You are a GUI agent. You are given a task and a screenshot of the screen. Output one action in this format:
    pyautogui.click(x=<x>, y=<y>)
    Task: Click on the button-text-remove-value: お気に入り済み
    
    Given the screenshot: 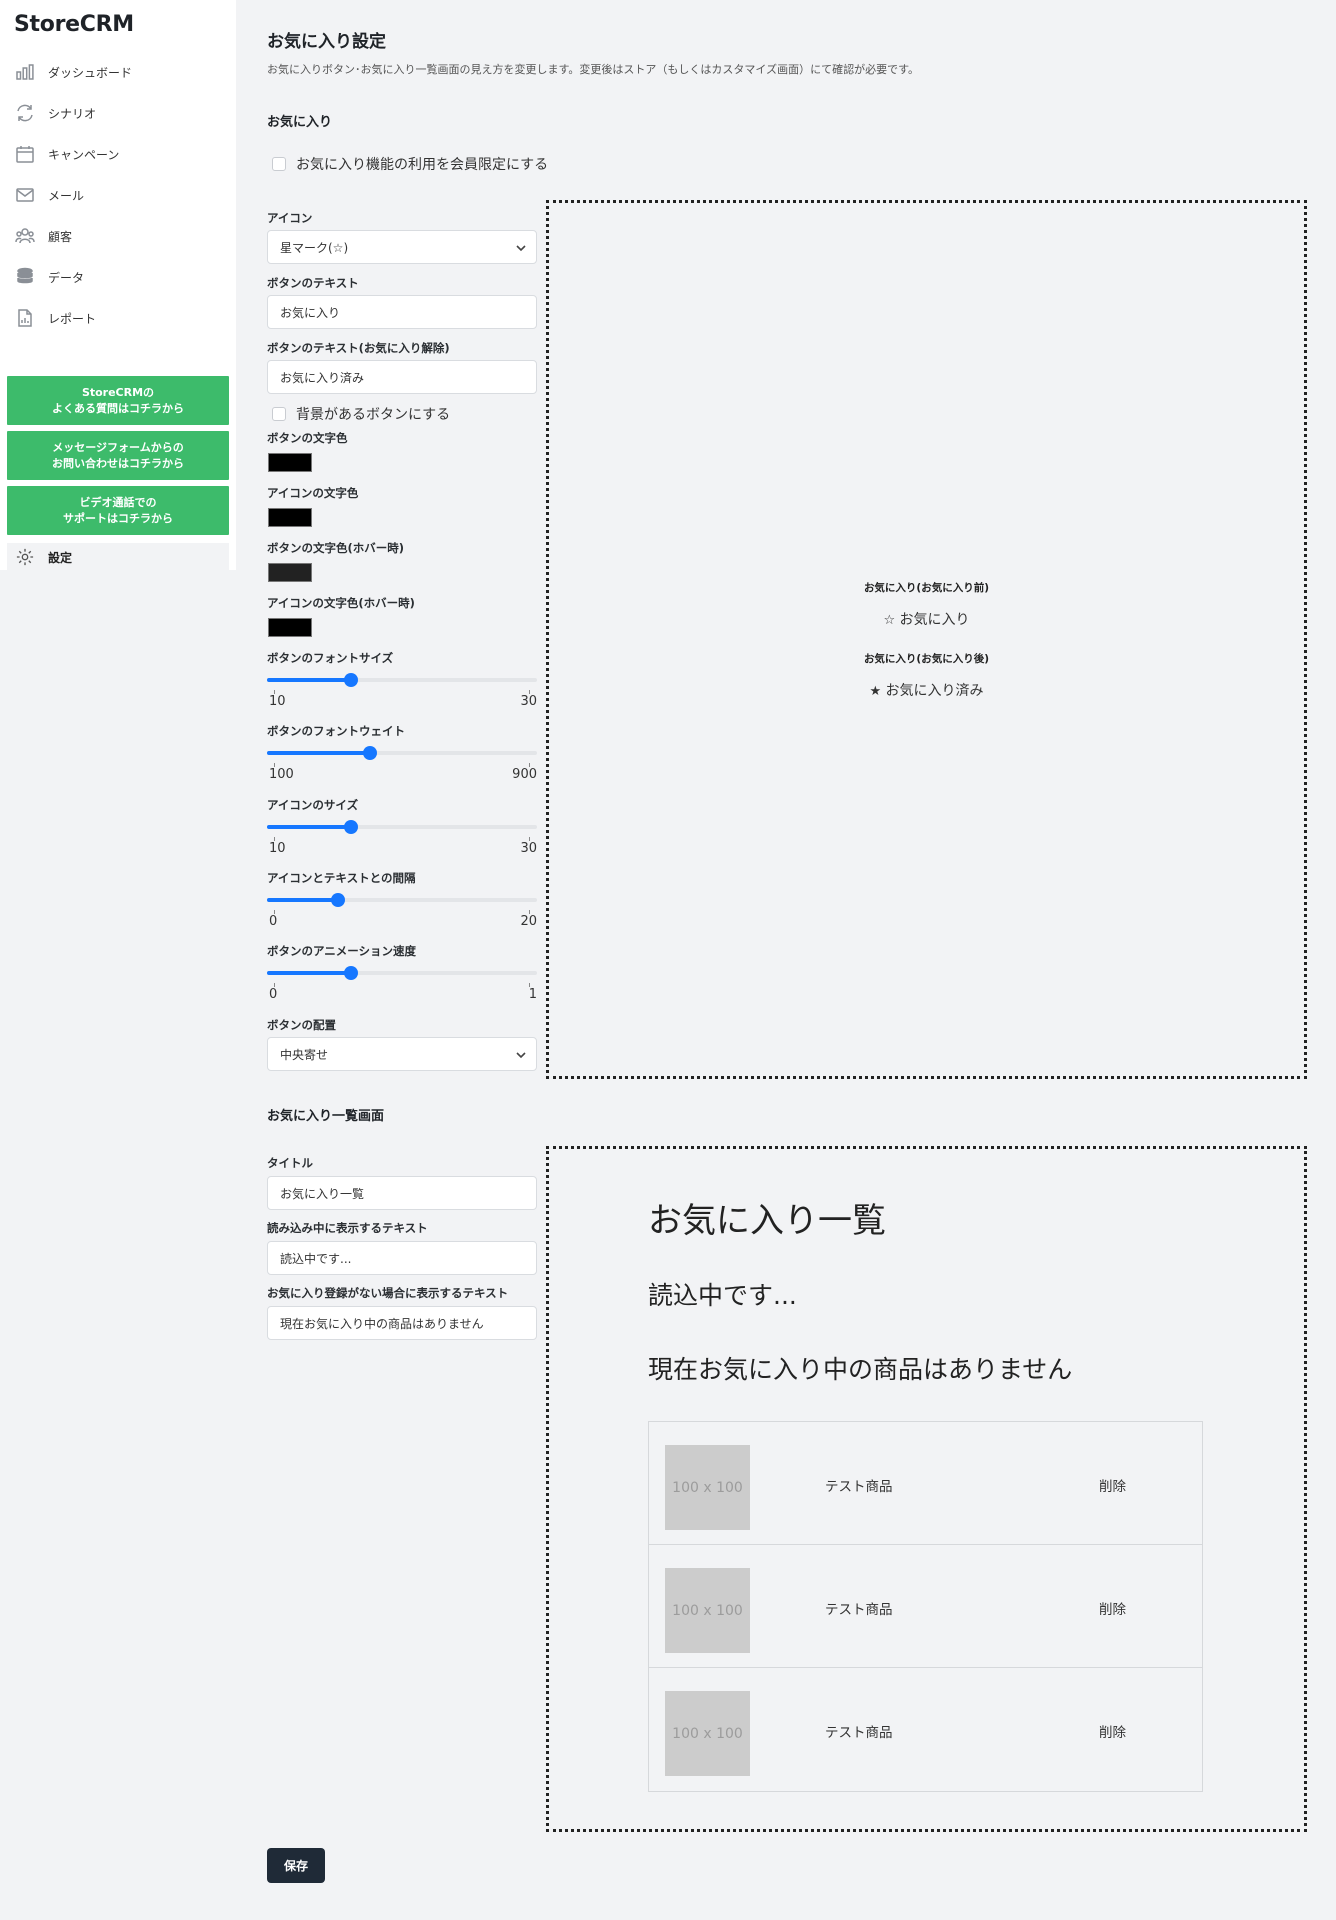 What is the action you would take?
    pyautogui.click(x=322, y=377)
    